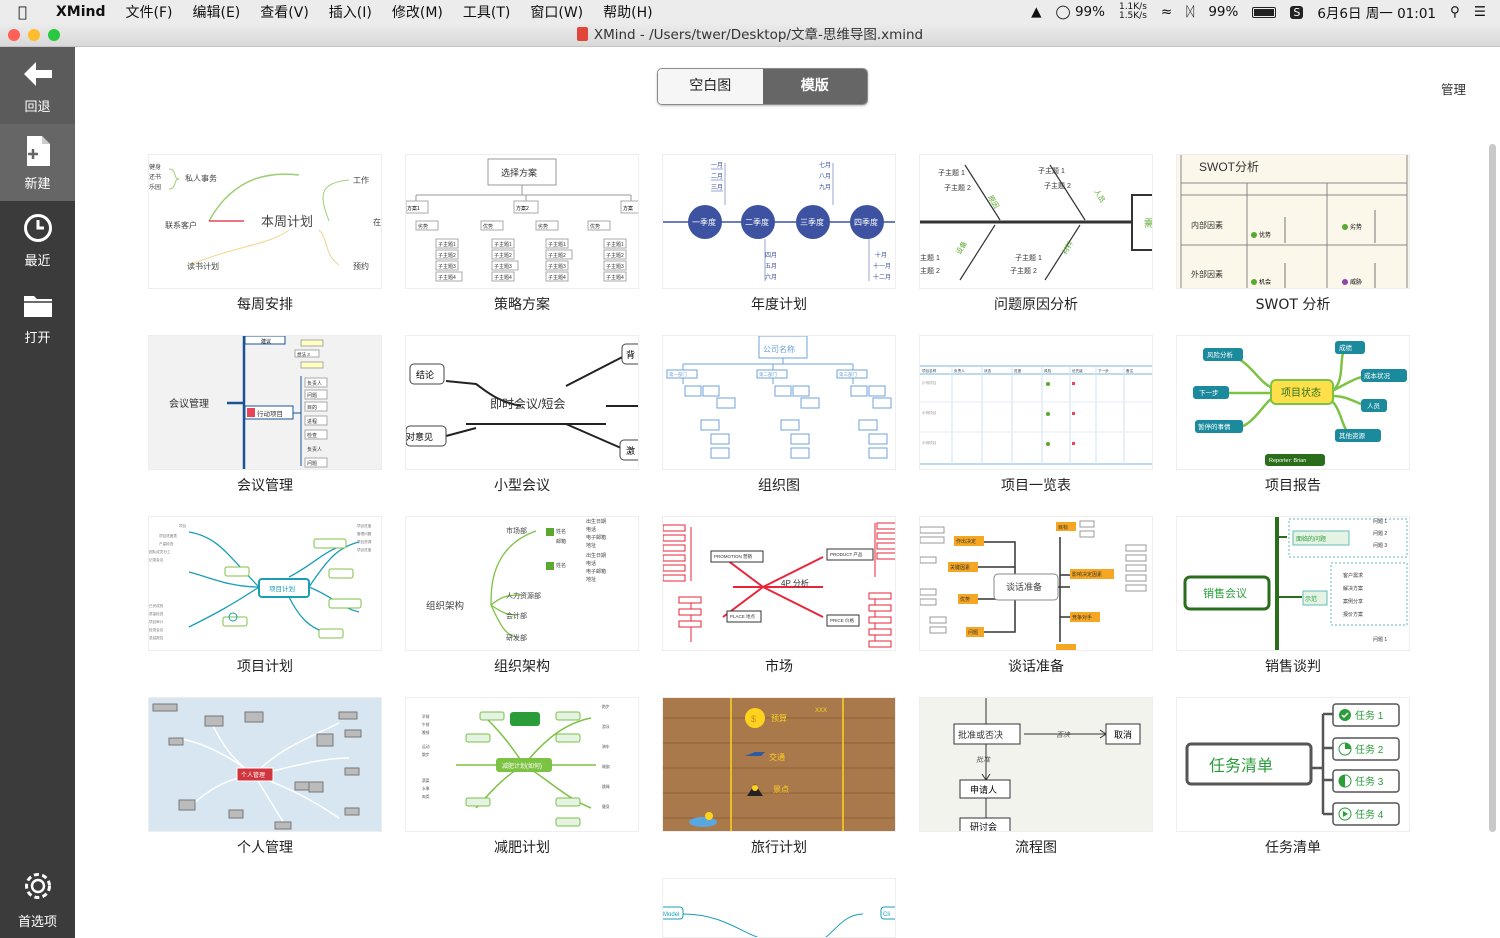 This screenshot has width=1500, height=938. I want to click on mode-segmented-control: 空白图 模版, so click(762, 86).